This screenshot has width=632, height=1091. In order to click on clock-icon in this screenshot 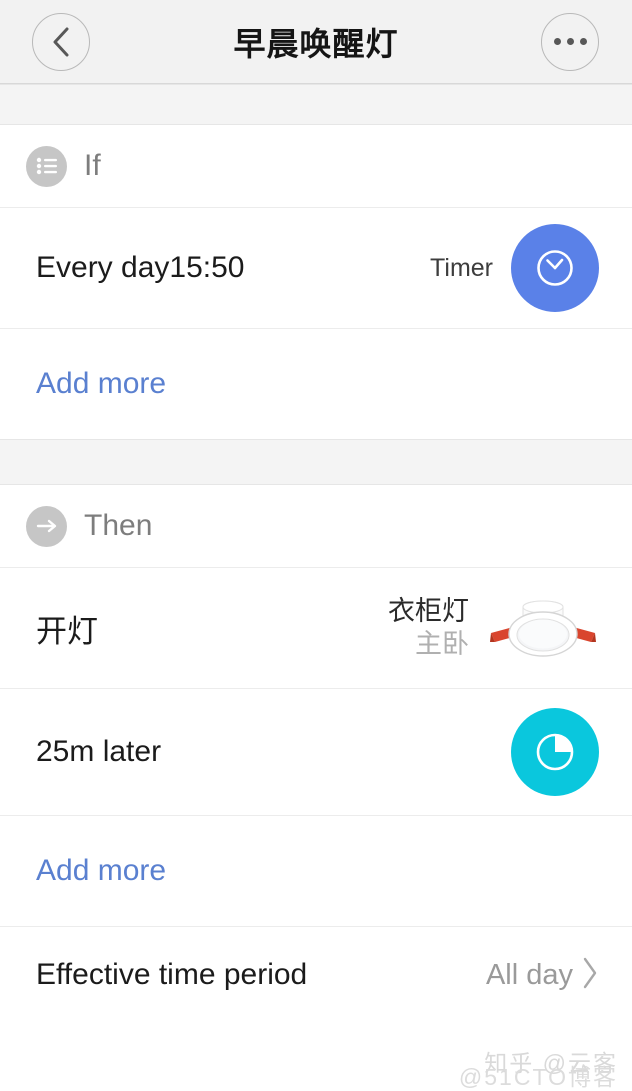, I will do `click(555, 268)`.